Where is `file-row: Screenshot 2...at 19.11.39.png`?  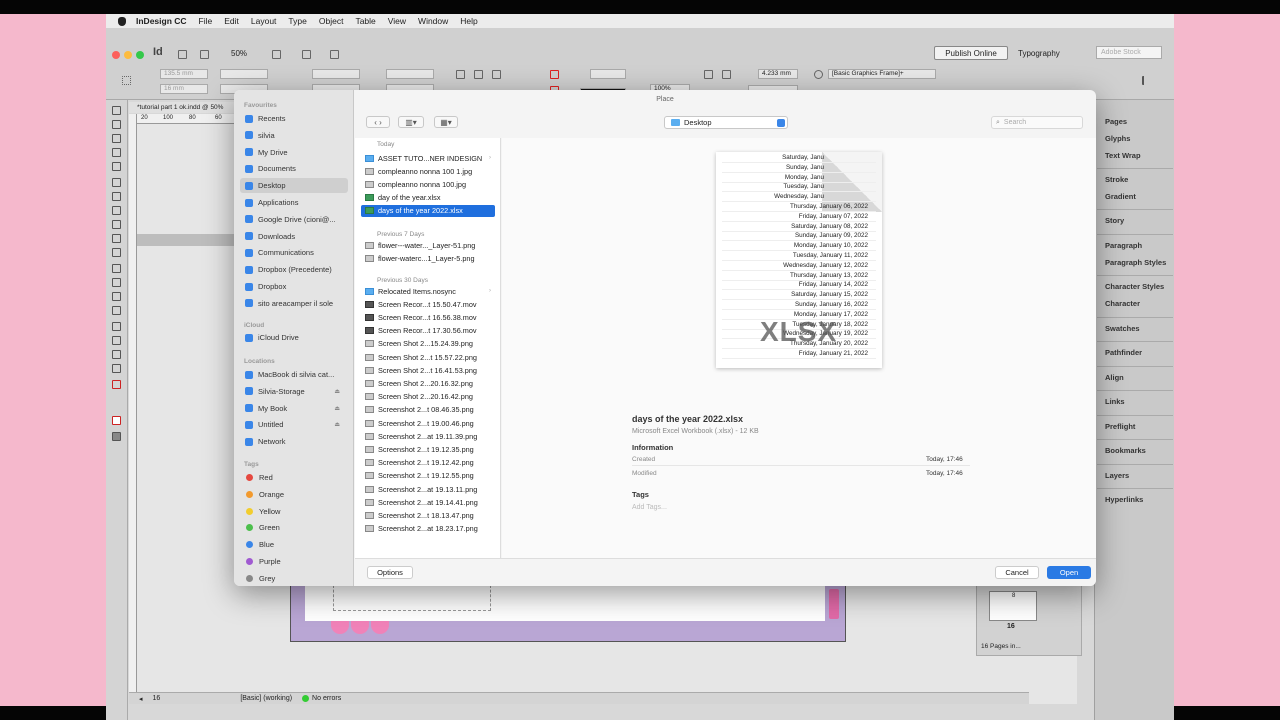
file-row: Screenshot 2...at 19.11.39.png is located at coordinates (428, 436).